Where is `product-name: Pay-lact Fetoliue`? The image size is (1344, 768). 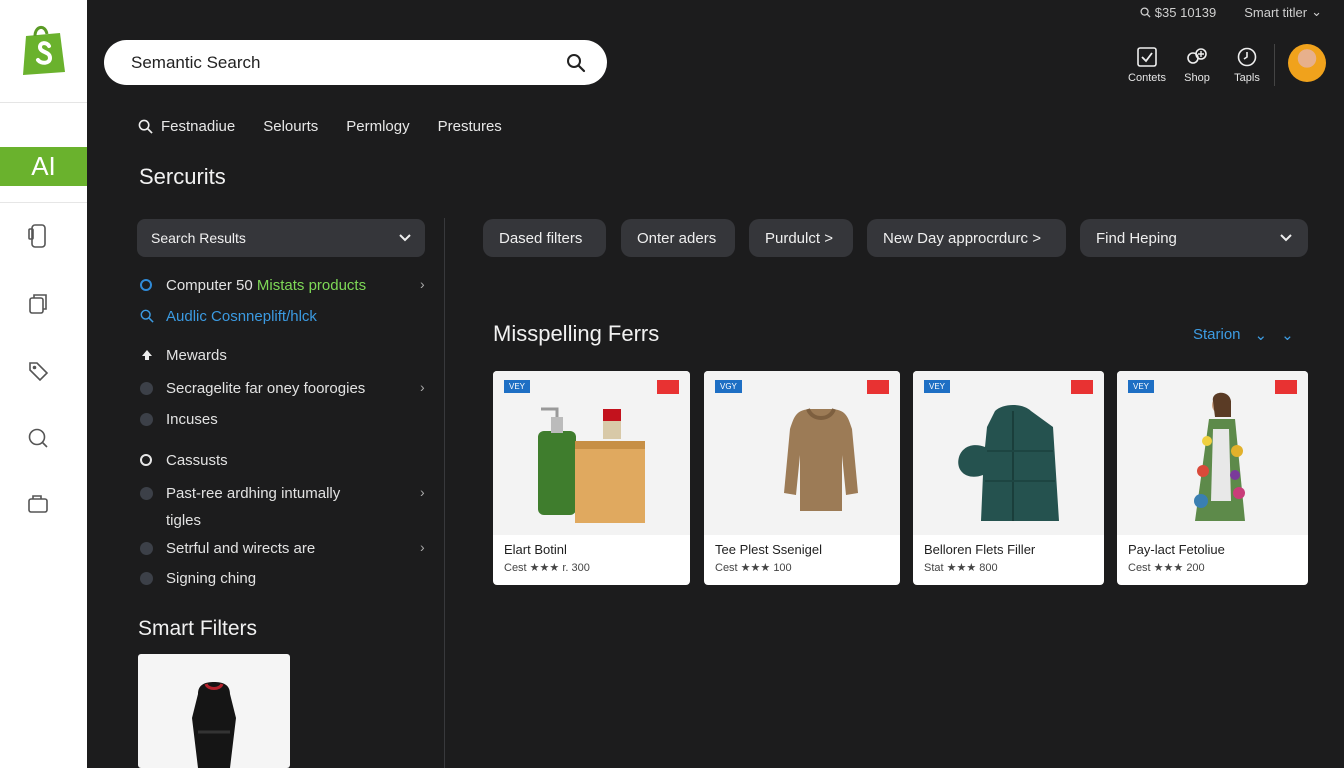 product-name: Pay-lact Fetoliue is located at coordinates (1176, 549).